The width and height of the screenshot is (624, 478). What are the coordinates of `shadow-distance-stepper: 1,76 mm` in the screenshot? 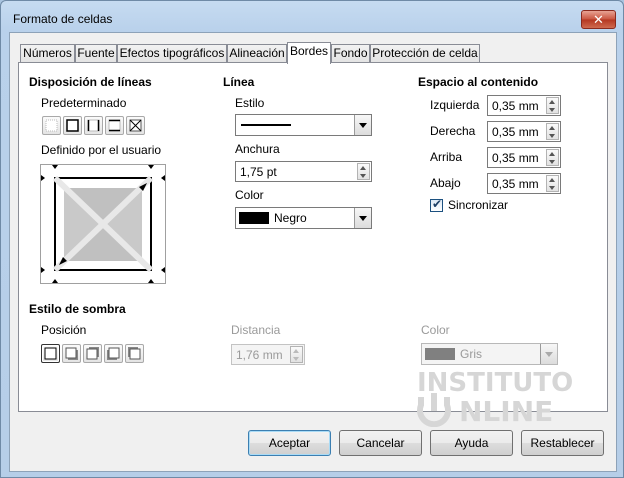 It's located at (268, 354).